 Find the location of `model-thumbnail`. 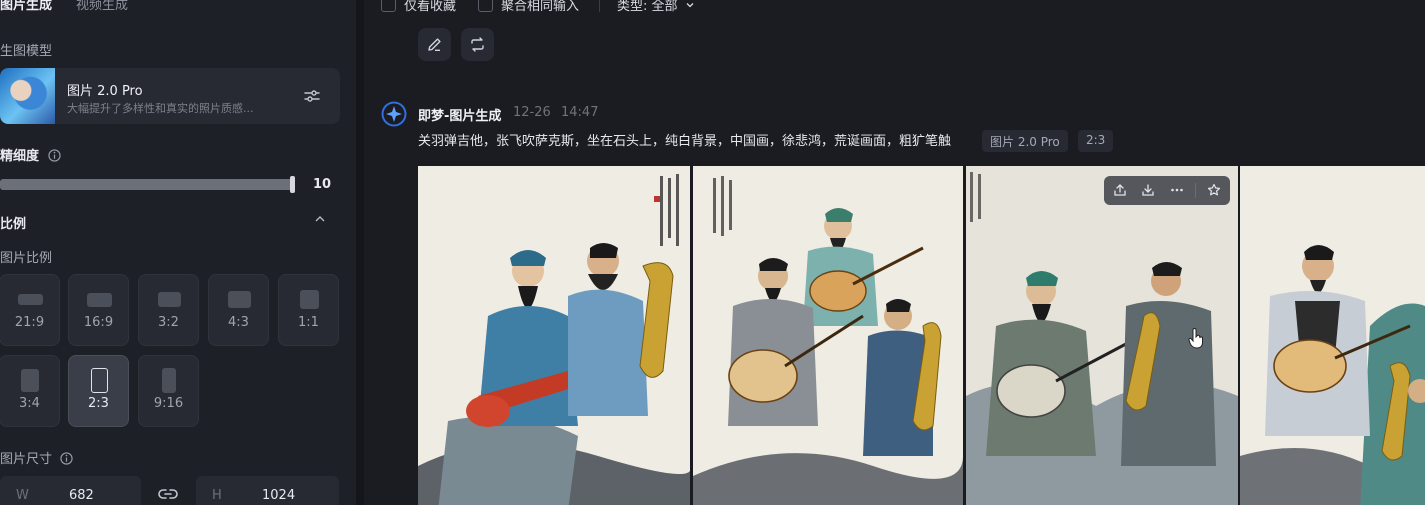

model-thumbnail is located at coordinates (27, 96).